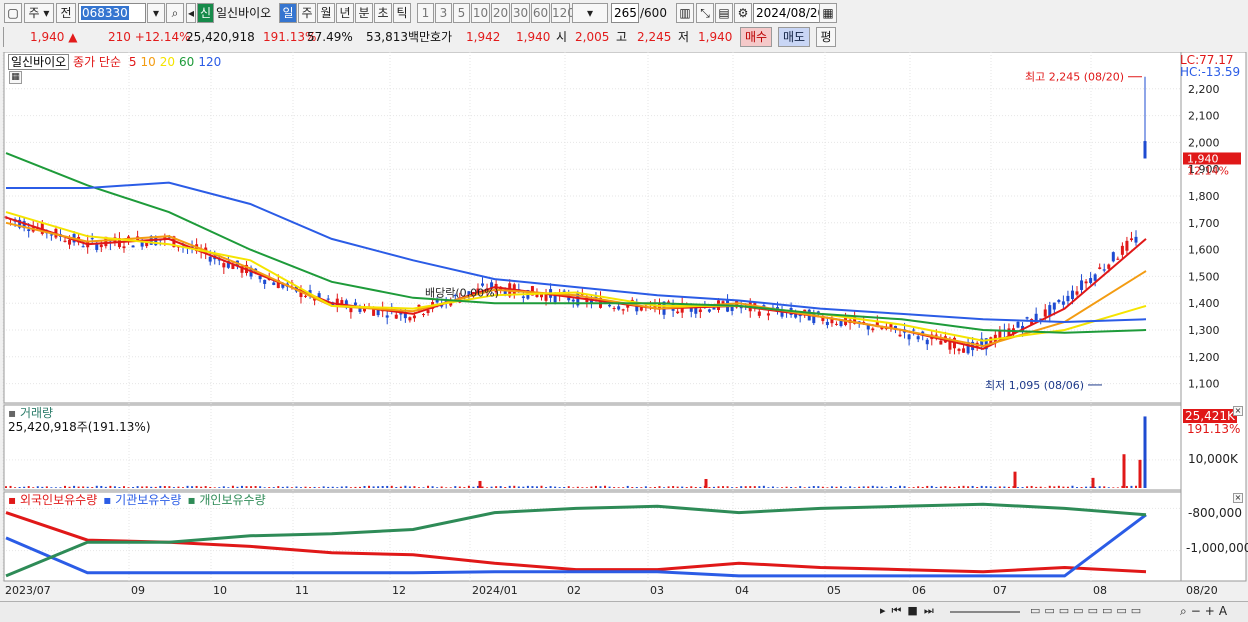 The width and height of the screenshot is (1248, 622). Describe the element at coordinates (28, 590) in the screenshot. I see `x-tick-label: 2023/07` at that location.